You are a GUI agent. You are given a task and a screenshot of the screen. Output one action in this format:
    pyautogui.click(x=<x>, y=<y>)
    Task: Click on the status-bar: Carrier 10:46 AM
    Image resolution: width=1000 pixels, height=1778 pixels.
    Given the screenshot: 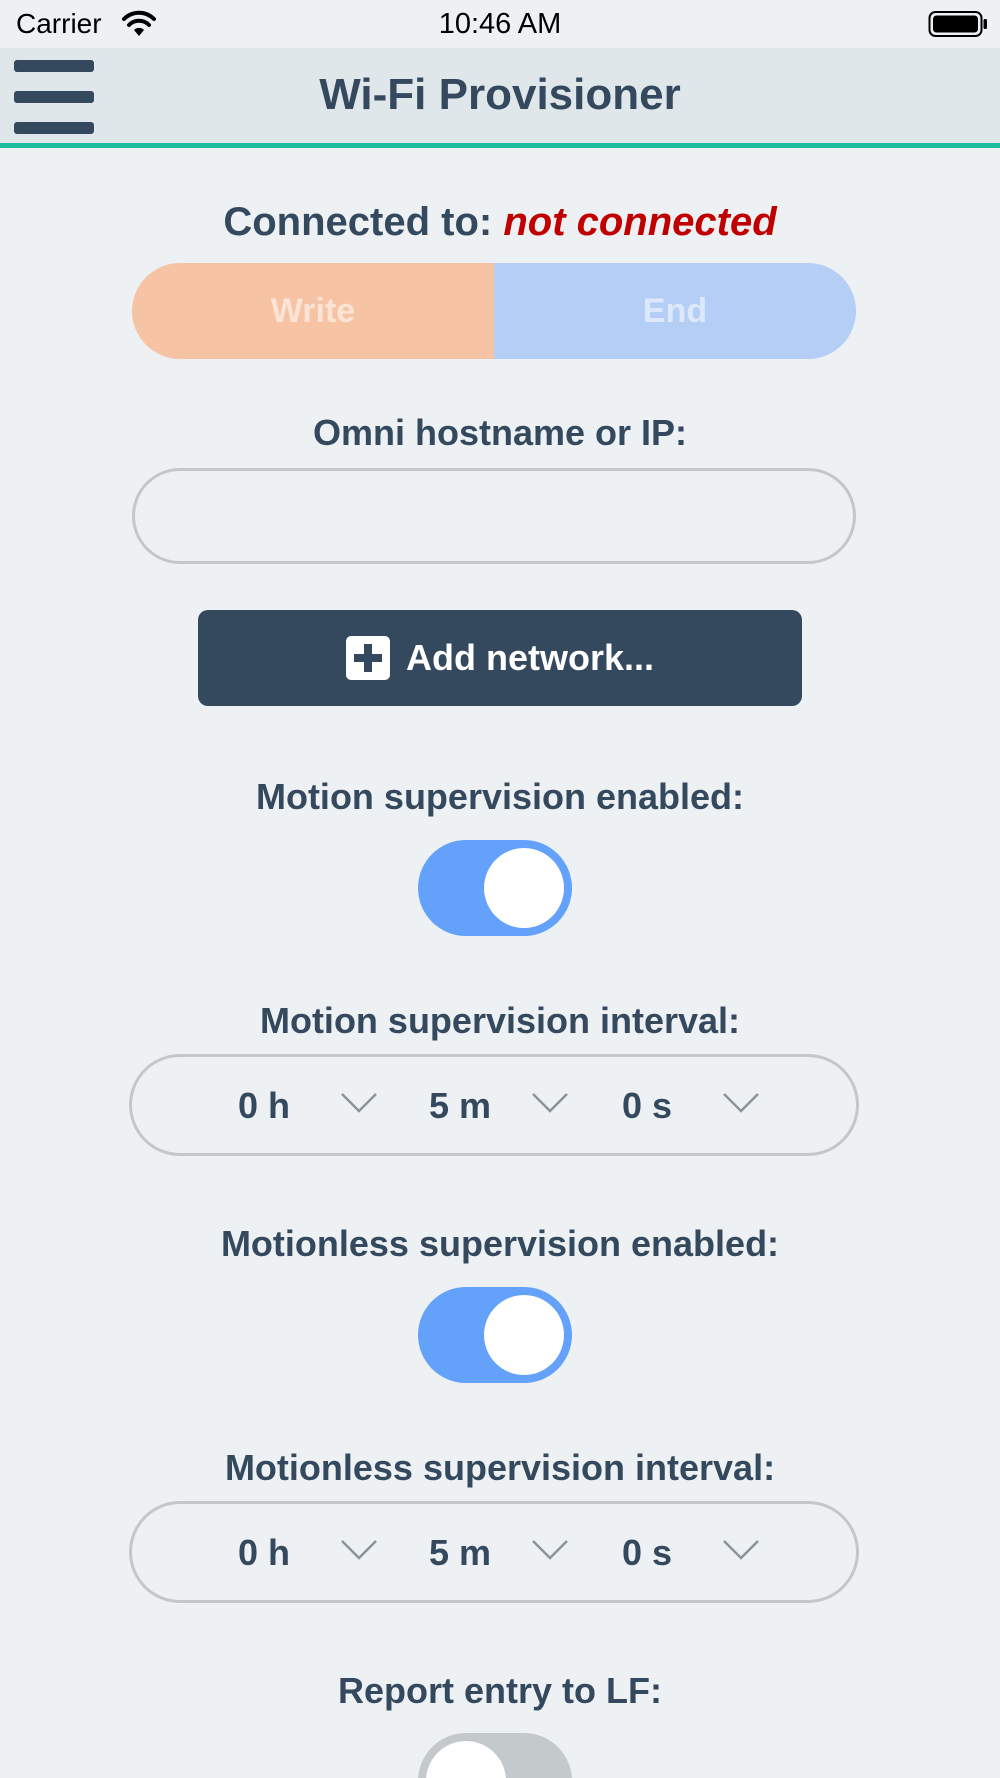 What is the action you would take?
    pyautogui.click(x=500, y=24)
    